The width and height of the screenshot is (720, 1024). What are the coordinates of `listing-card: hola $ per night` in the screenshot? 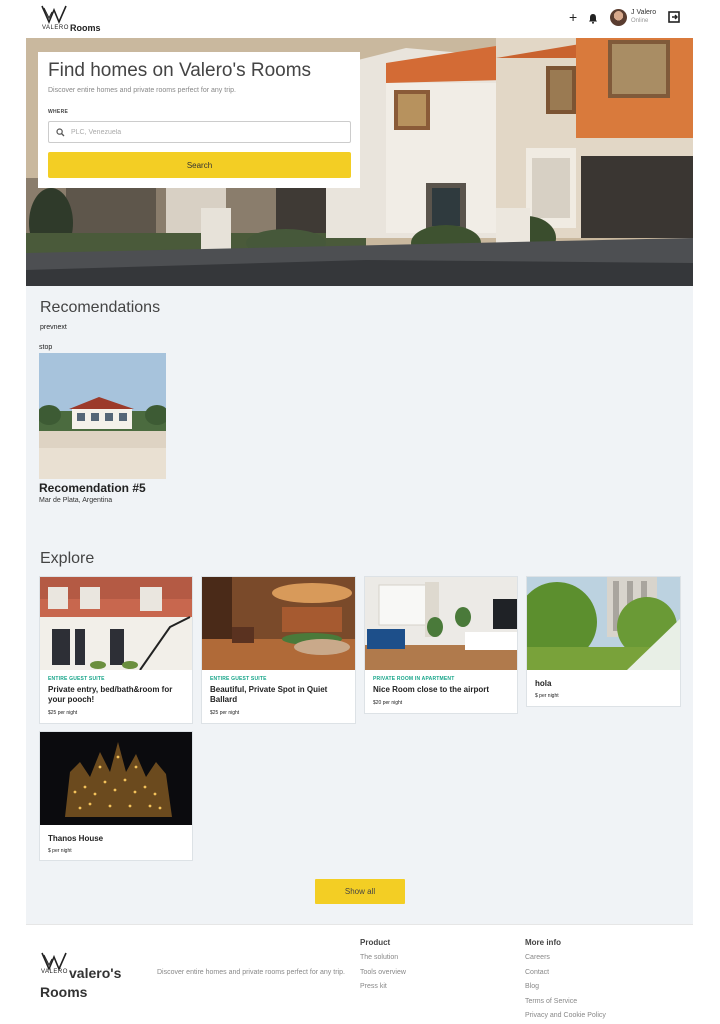 It's located at (603, 641).